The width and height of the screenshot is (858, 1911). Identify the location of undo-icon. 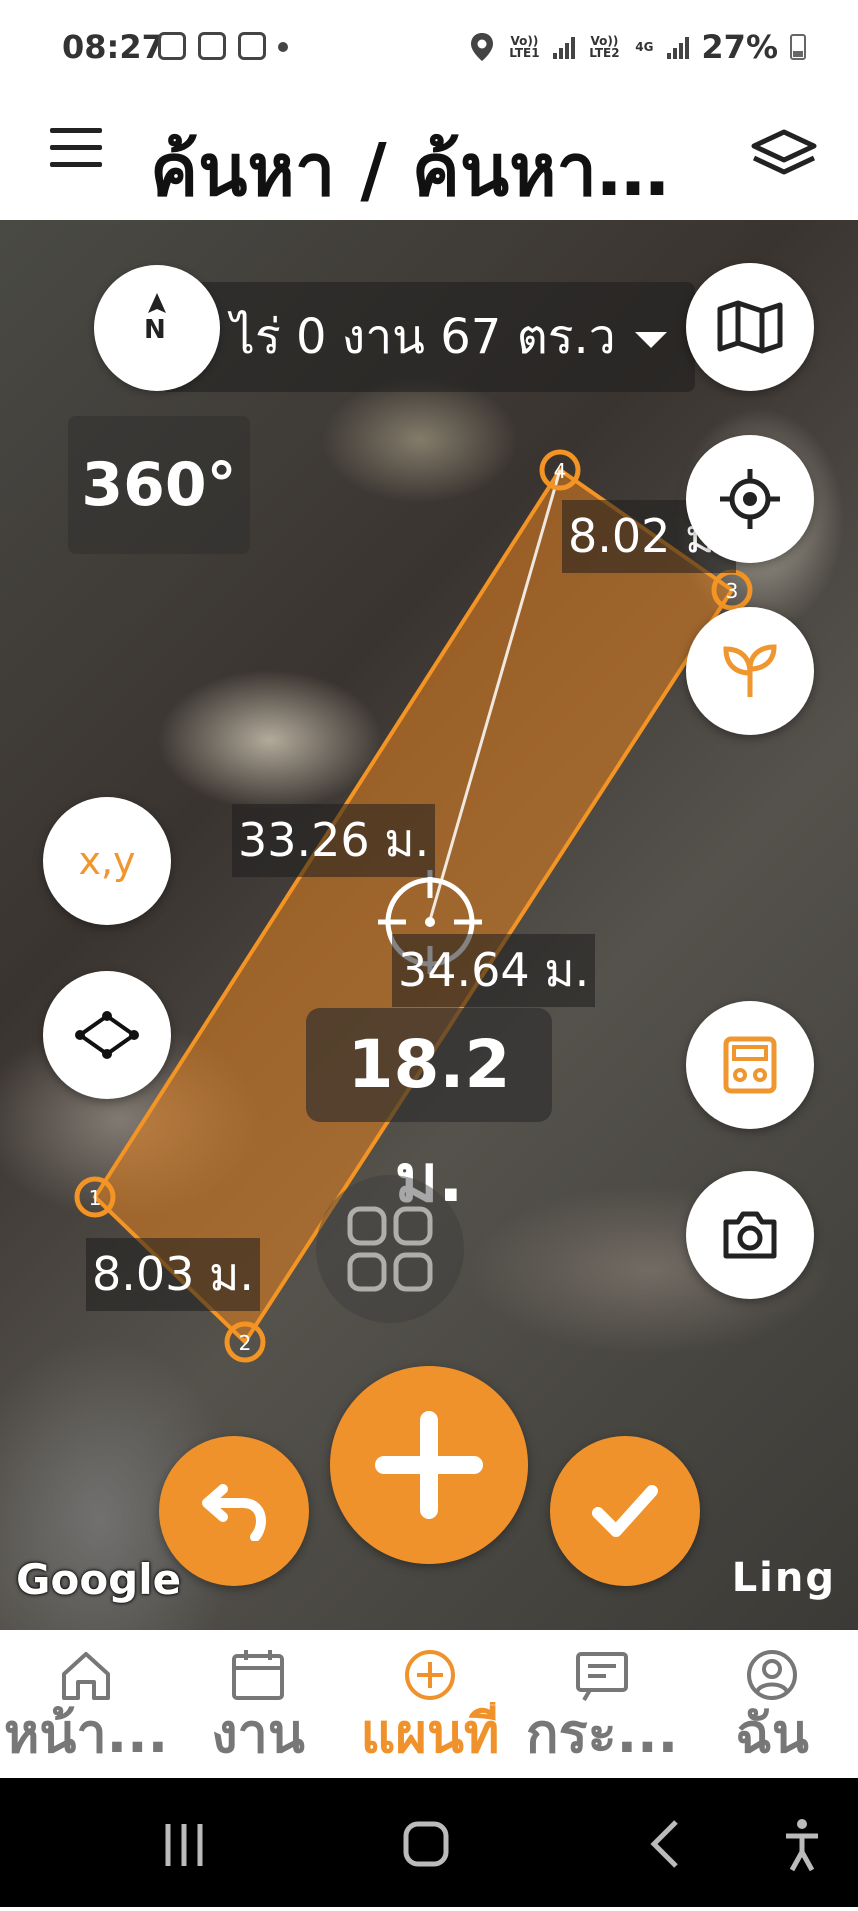
(234, 1512).